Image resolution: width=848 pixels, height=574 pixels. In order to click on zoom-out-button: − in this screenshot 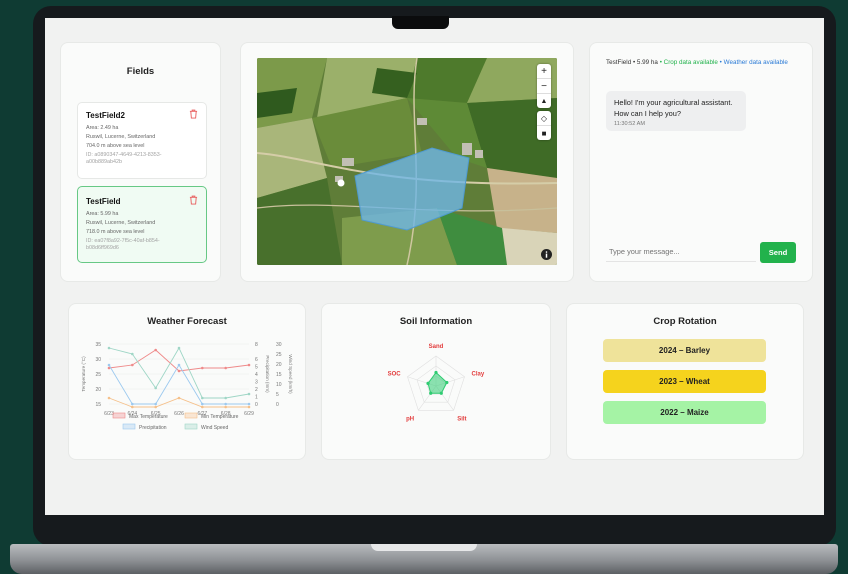, I will do `click(544, 86)`.